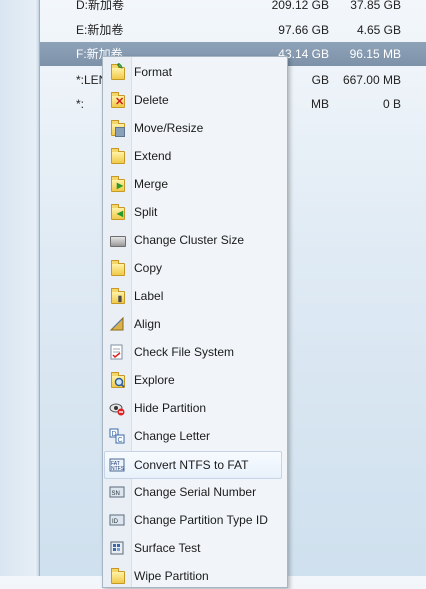  I want to click on align-icon, so click(117, 324).